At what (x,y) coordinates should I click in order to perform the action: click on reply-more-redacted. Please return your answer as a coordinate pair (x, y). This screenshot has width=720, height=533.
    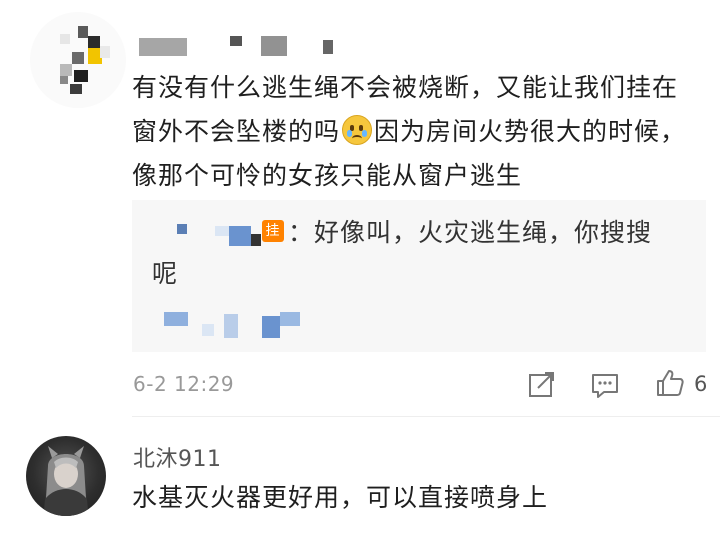
    Looking at the image, I should click on (232, 325).